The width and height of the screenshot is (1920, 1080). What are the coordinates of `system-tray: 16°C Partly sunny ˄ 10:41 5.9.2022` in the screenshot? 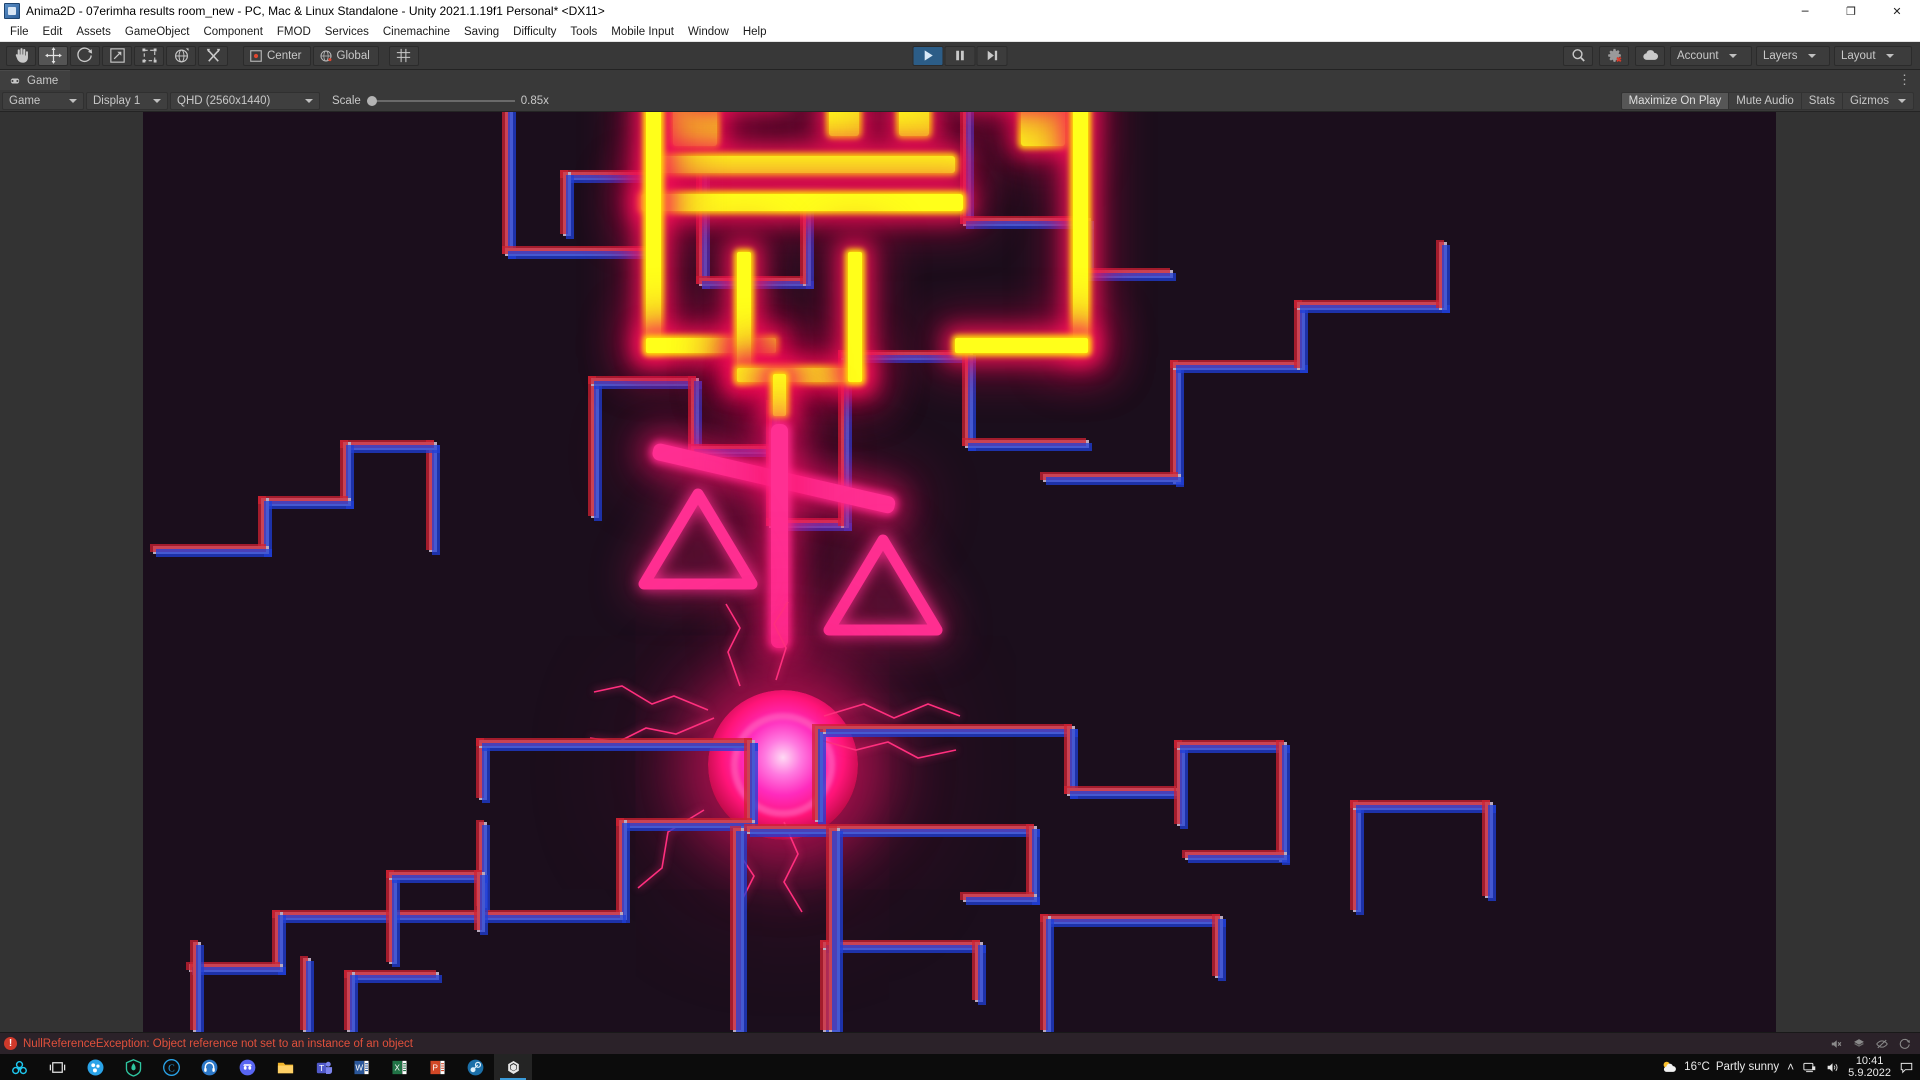 It's located at (1790, 1067).